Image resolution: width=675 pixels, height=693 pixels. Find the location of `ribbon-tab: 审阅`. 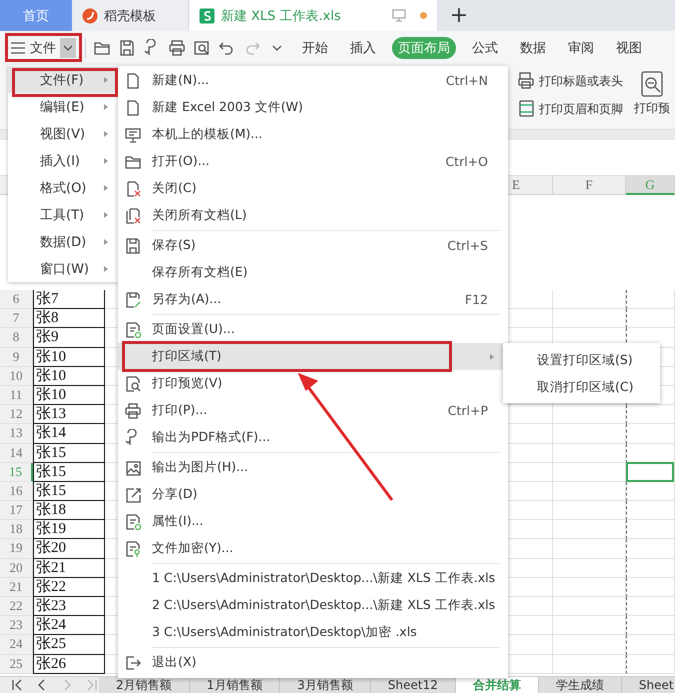

ribbon-tab: 审阅 is located at coordinates (581, 48).